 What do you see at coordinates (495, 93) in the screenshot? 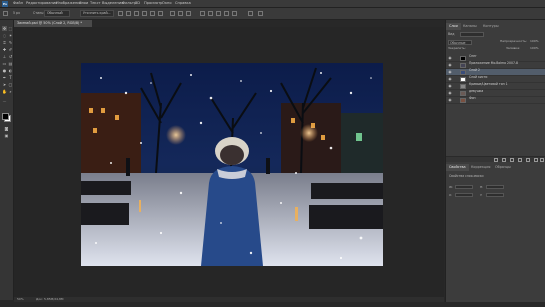
I see `layer-row: ◉ девушка` at bounding box center [495, 93].